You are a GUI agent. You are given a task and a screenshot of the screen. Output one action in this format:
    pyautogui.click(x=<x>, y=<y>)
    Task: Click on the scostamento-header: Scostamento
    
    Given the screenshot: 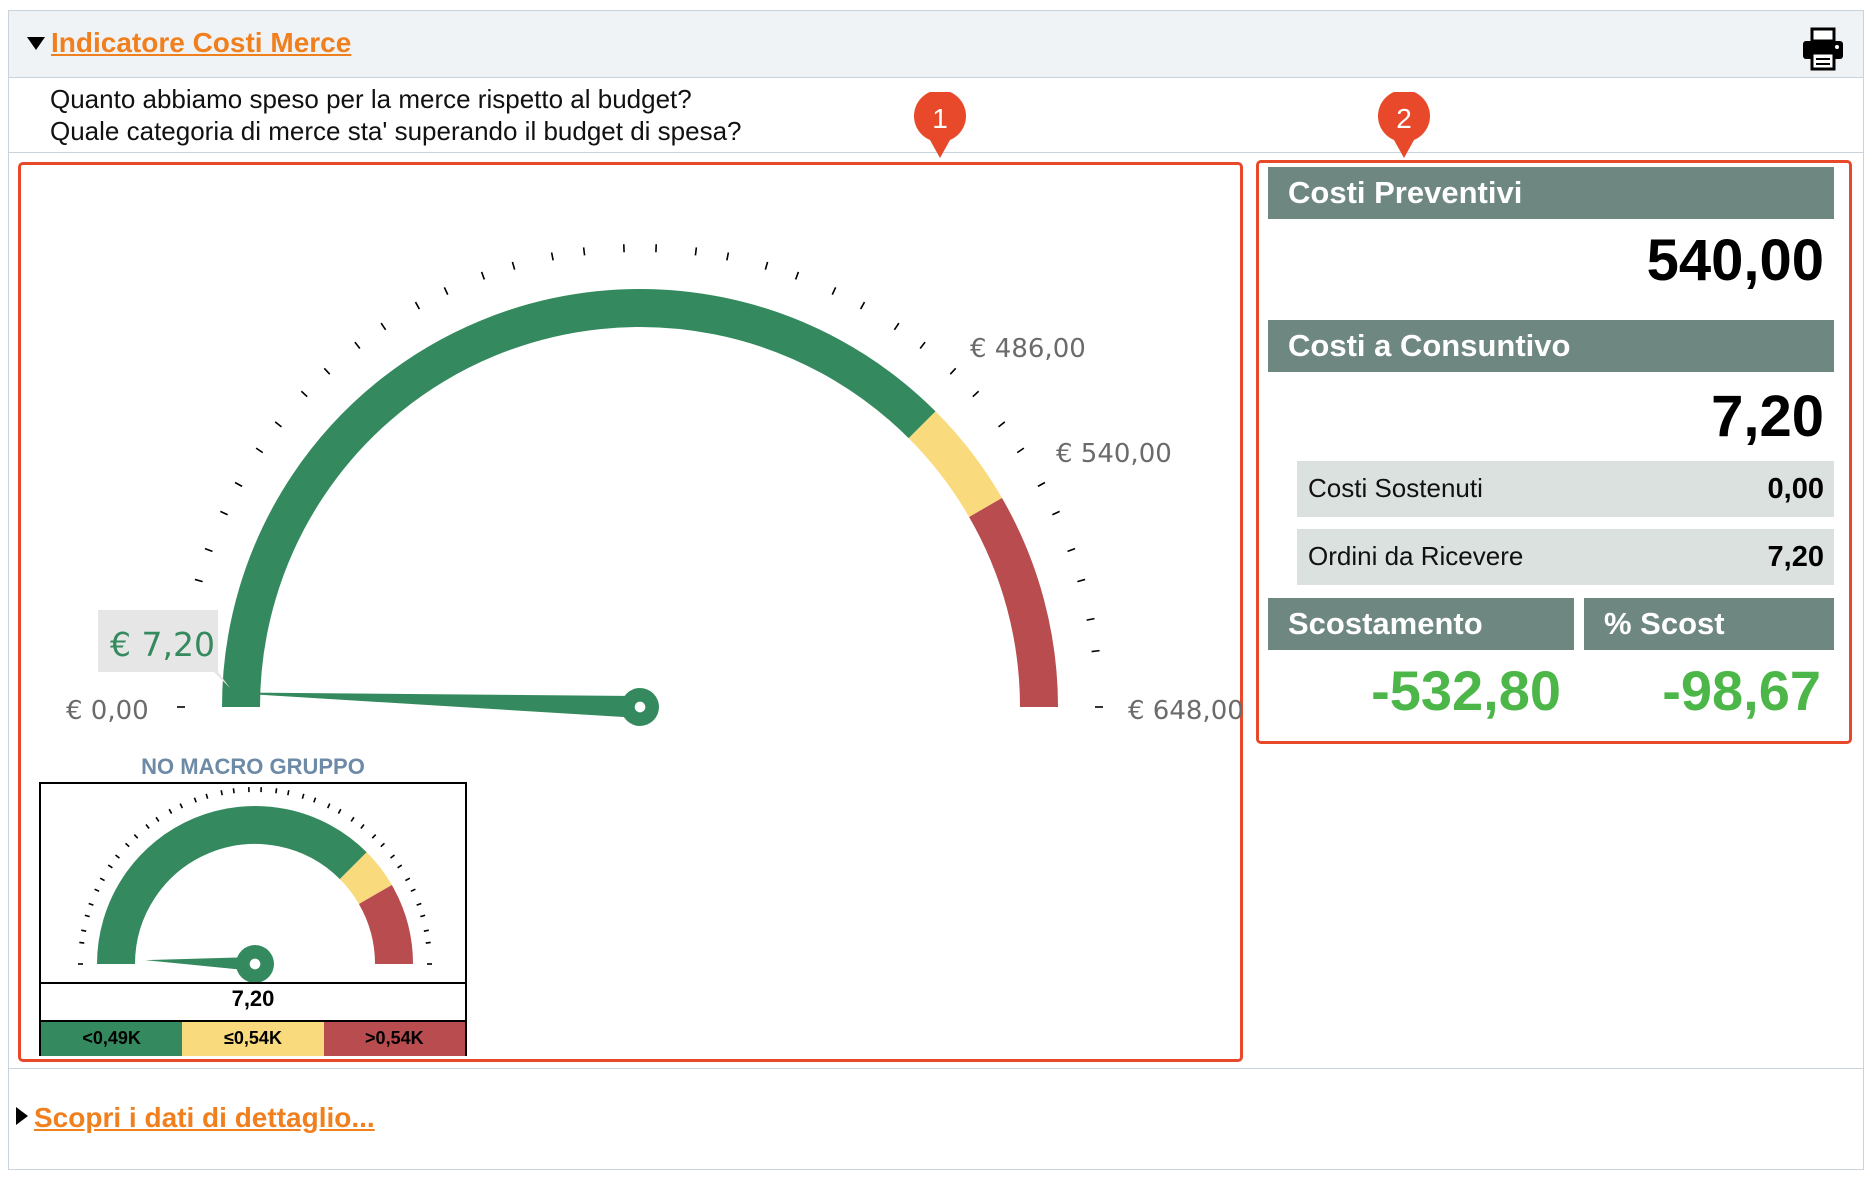 What is the action you would take?
    pyautogui.click(x=1421, y=624)
    